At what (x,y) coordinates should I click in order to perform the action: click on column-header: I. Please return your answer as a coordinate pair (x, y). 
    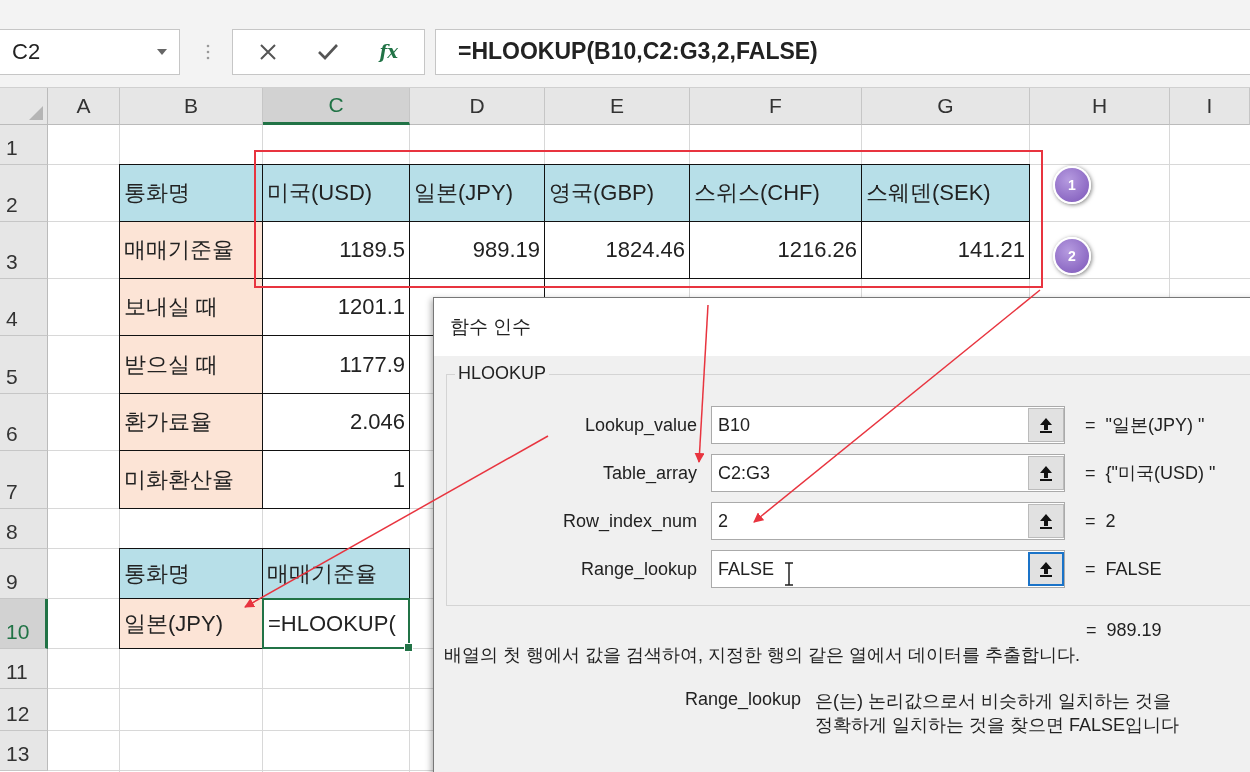
    Looking at the image, I should click on (1210, 106).